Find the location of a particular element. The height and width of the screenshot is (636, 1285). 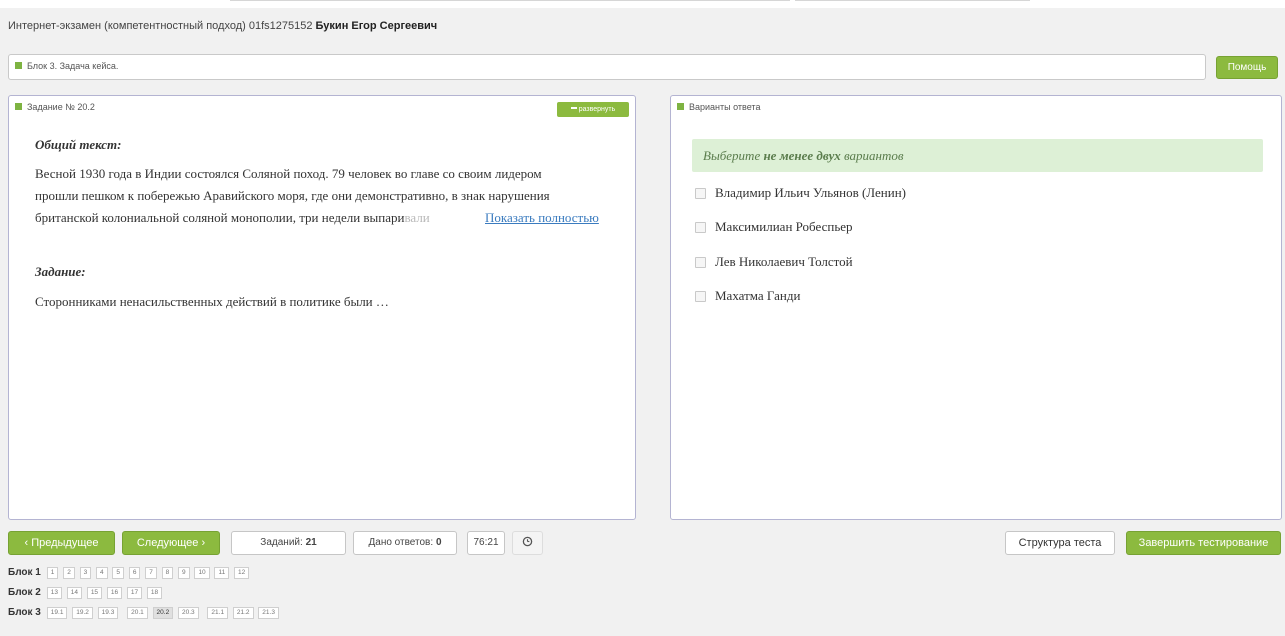

clock-icon is located at coordinates (527, 541).